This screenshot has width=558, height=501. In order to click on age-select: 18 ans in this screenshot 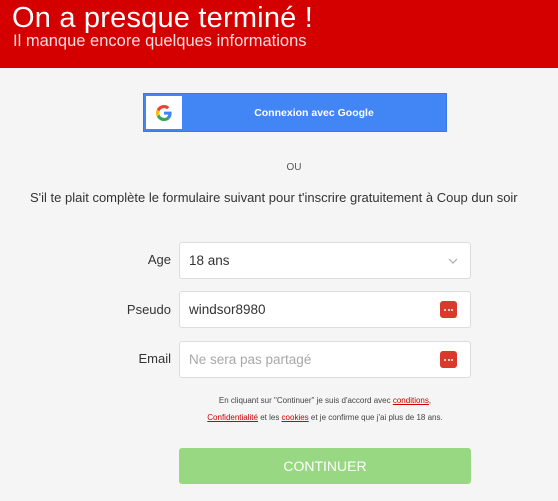, I will do `click(325, 260)`.